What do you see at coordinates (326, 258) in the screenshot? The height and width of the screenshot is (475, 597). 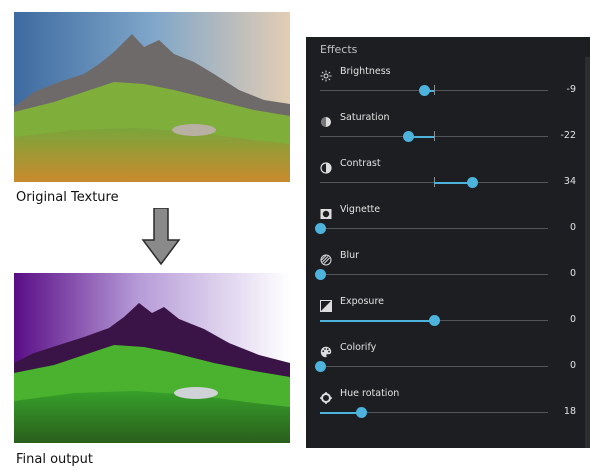 I see `blur-icon` at bounding box center [326, 258].